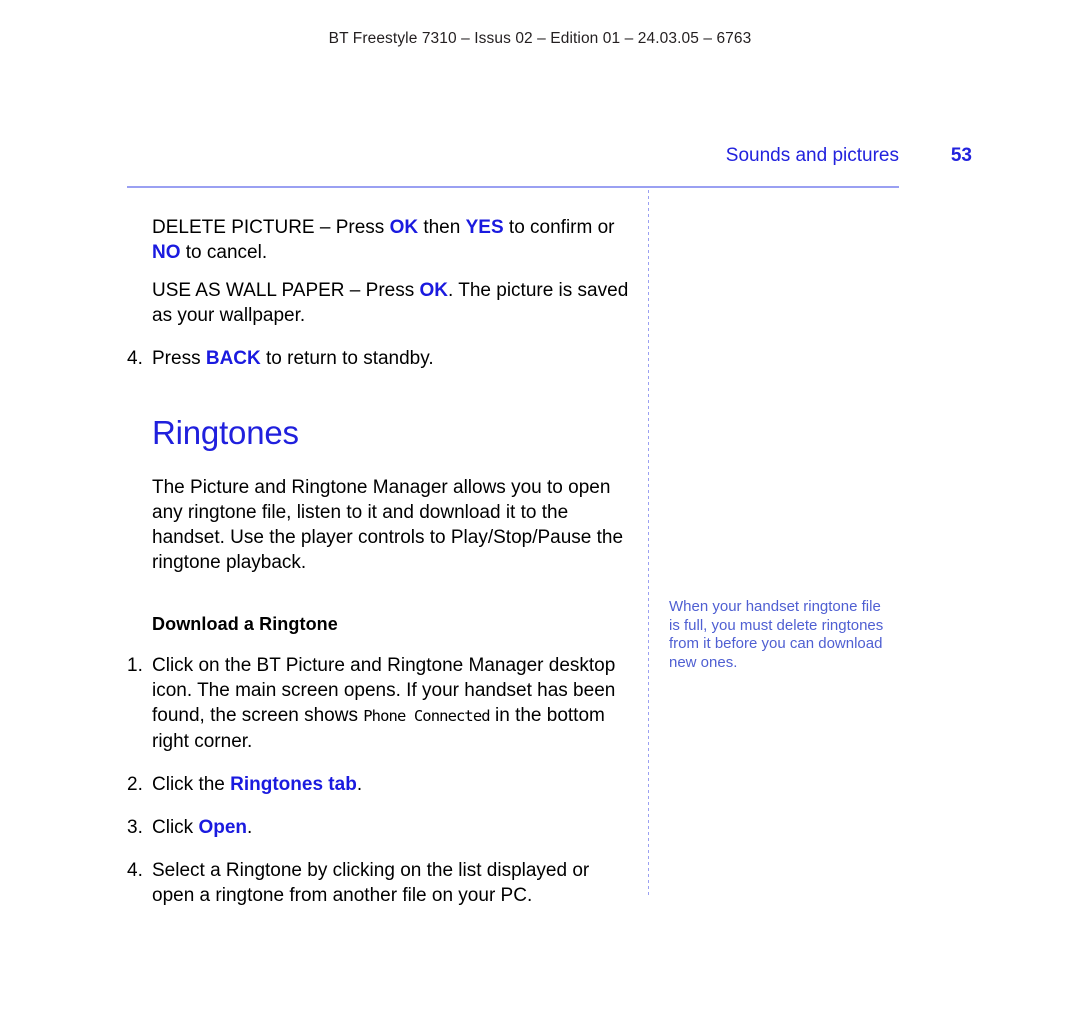  I want to click on page-number: 53, so click(961, 155).